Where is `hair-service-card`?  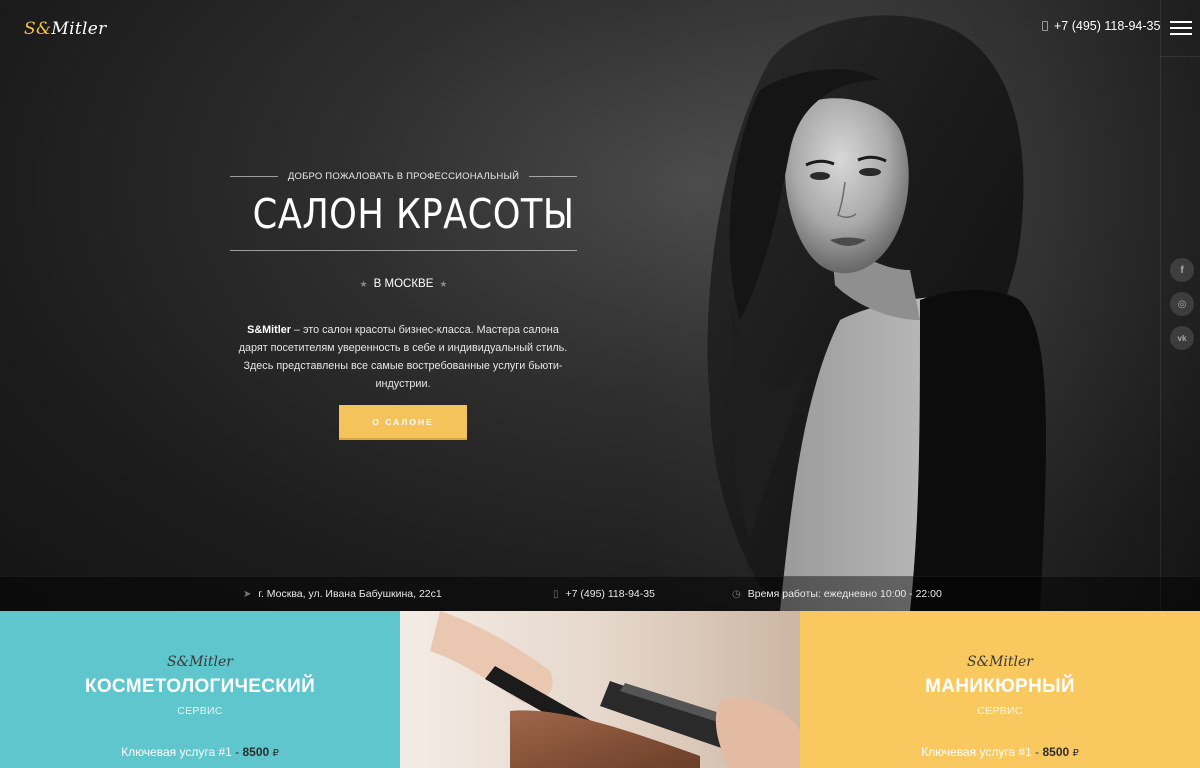
hair-service-card is located at coordinates (600, 689).